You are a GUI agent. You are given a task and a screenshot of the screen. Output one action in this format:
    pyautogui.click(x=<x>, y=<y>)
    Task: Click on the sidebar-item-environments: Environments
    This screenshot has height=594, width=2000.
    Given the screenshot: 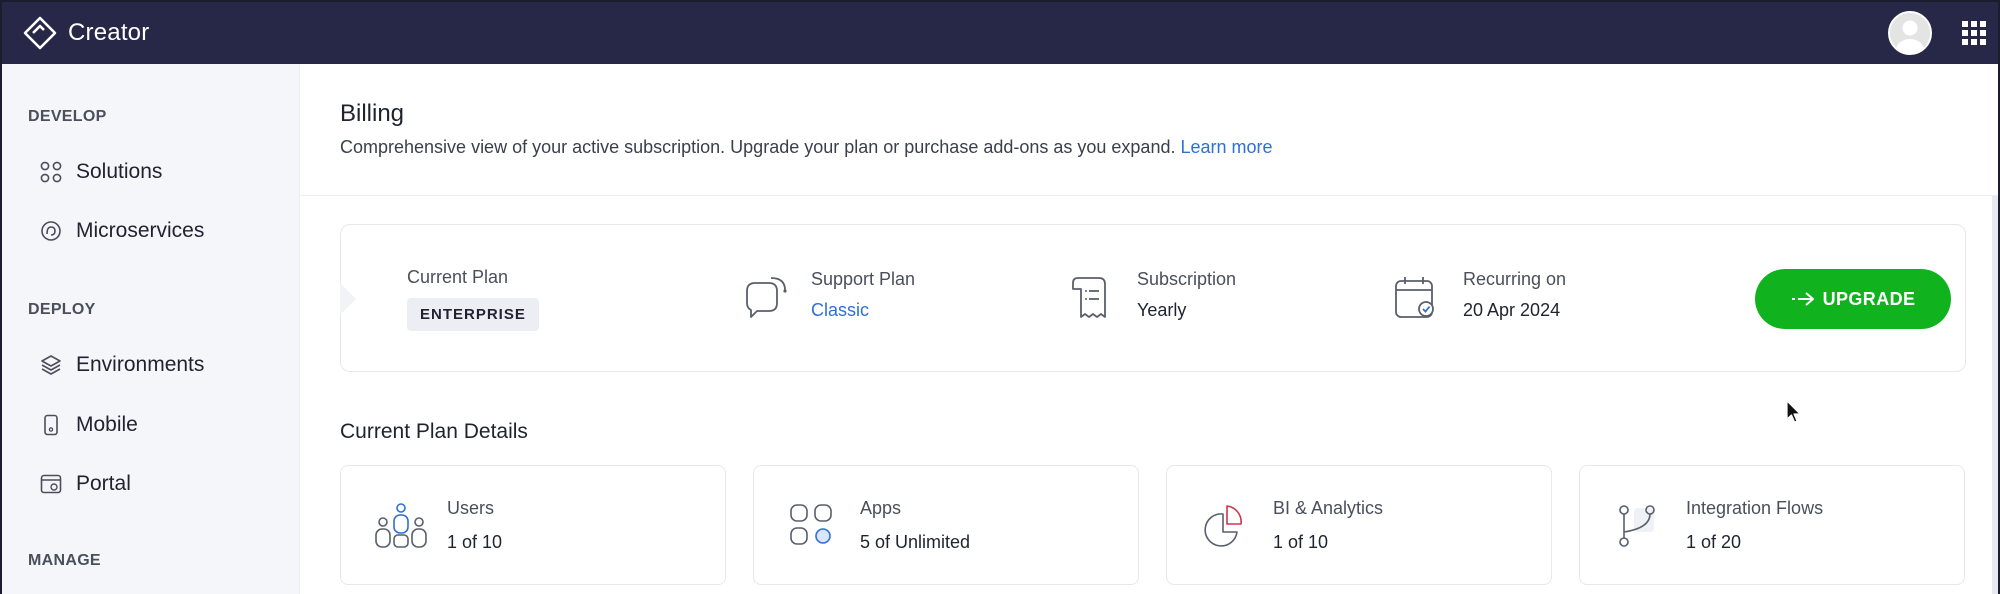 What is the action you would take?
    pyautogui.click(x=122, y=365)
    